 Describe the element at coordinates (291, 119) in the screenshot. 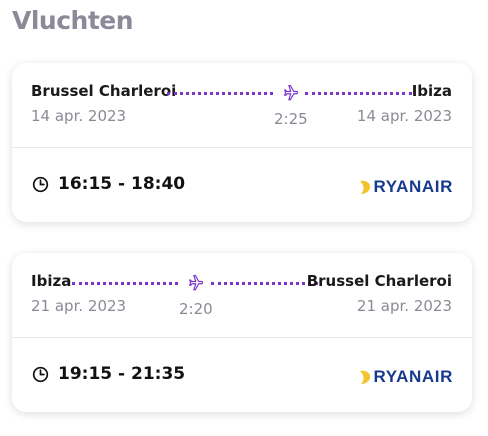

I see `flight-duration: 2:25` at that location.